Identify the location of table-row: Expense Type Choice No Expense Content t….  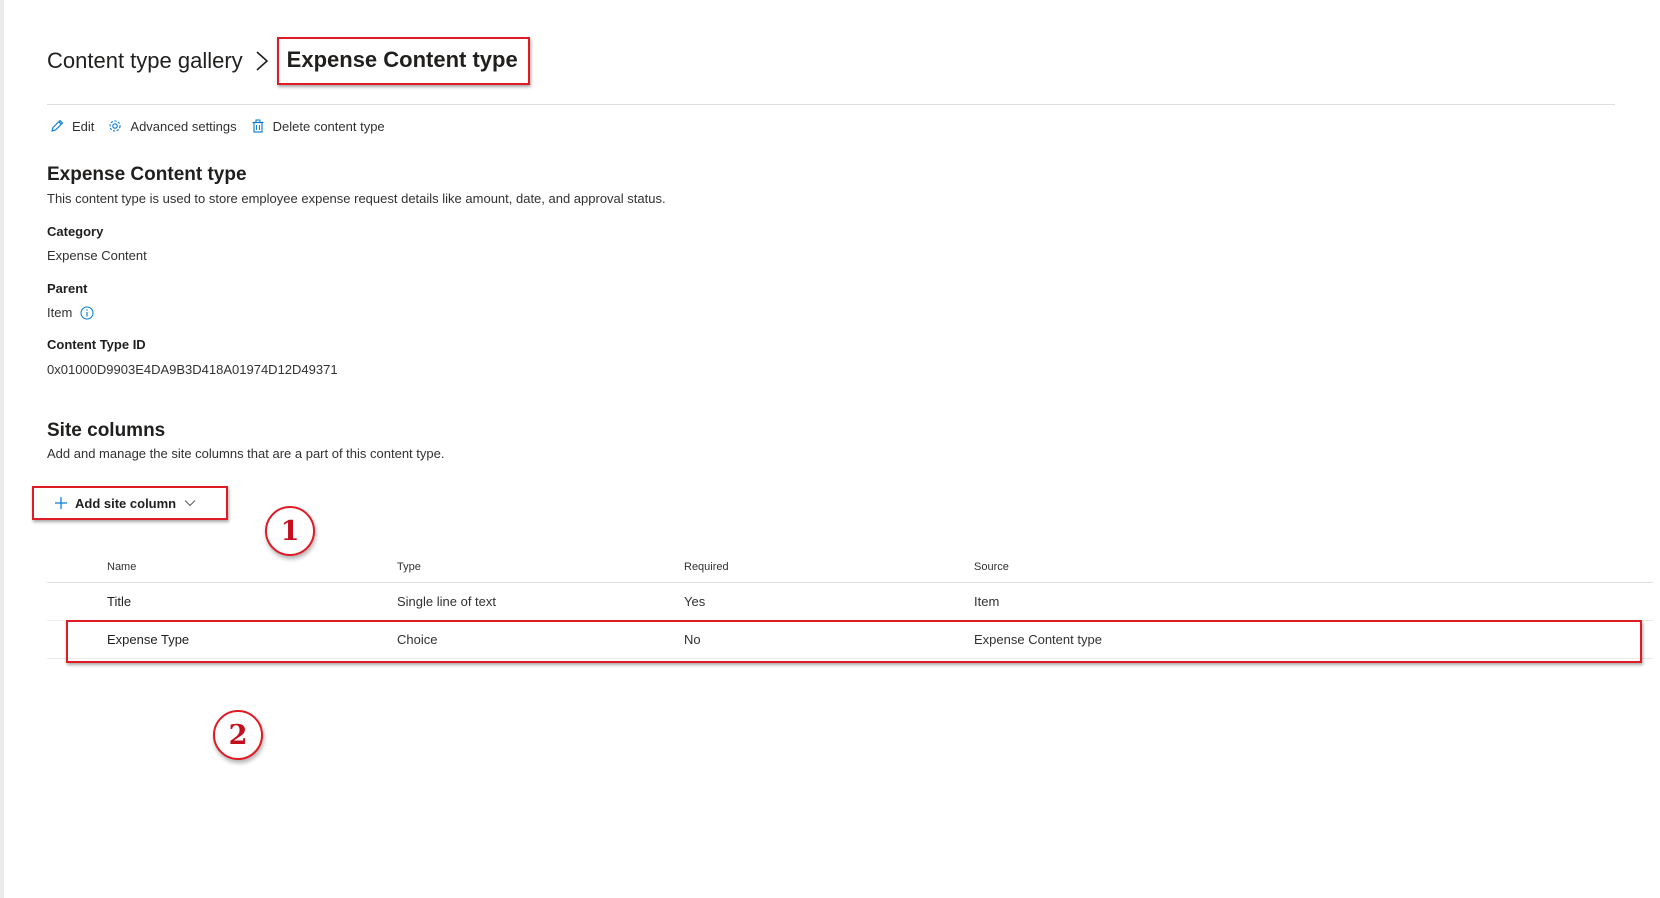
(850, 640).